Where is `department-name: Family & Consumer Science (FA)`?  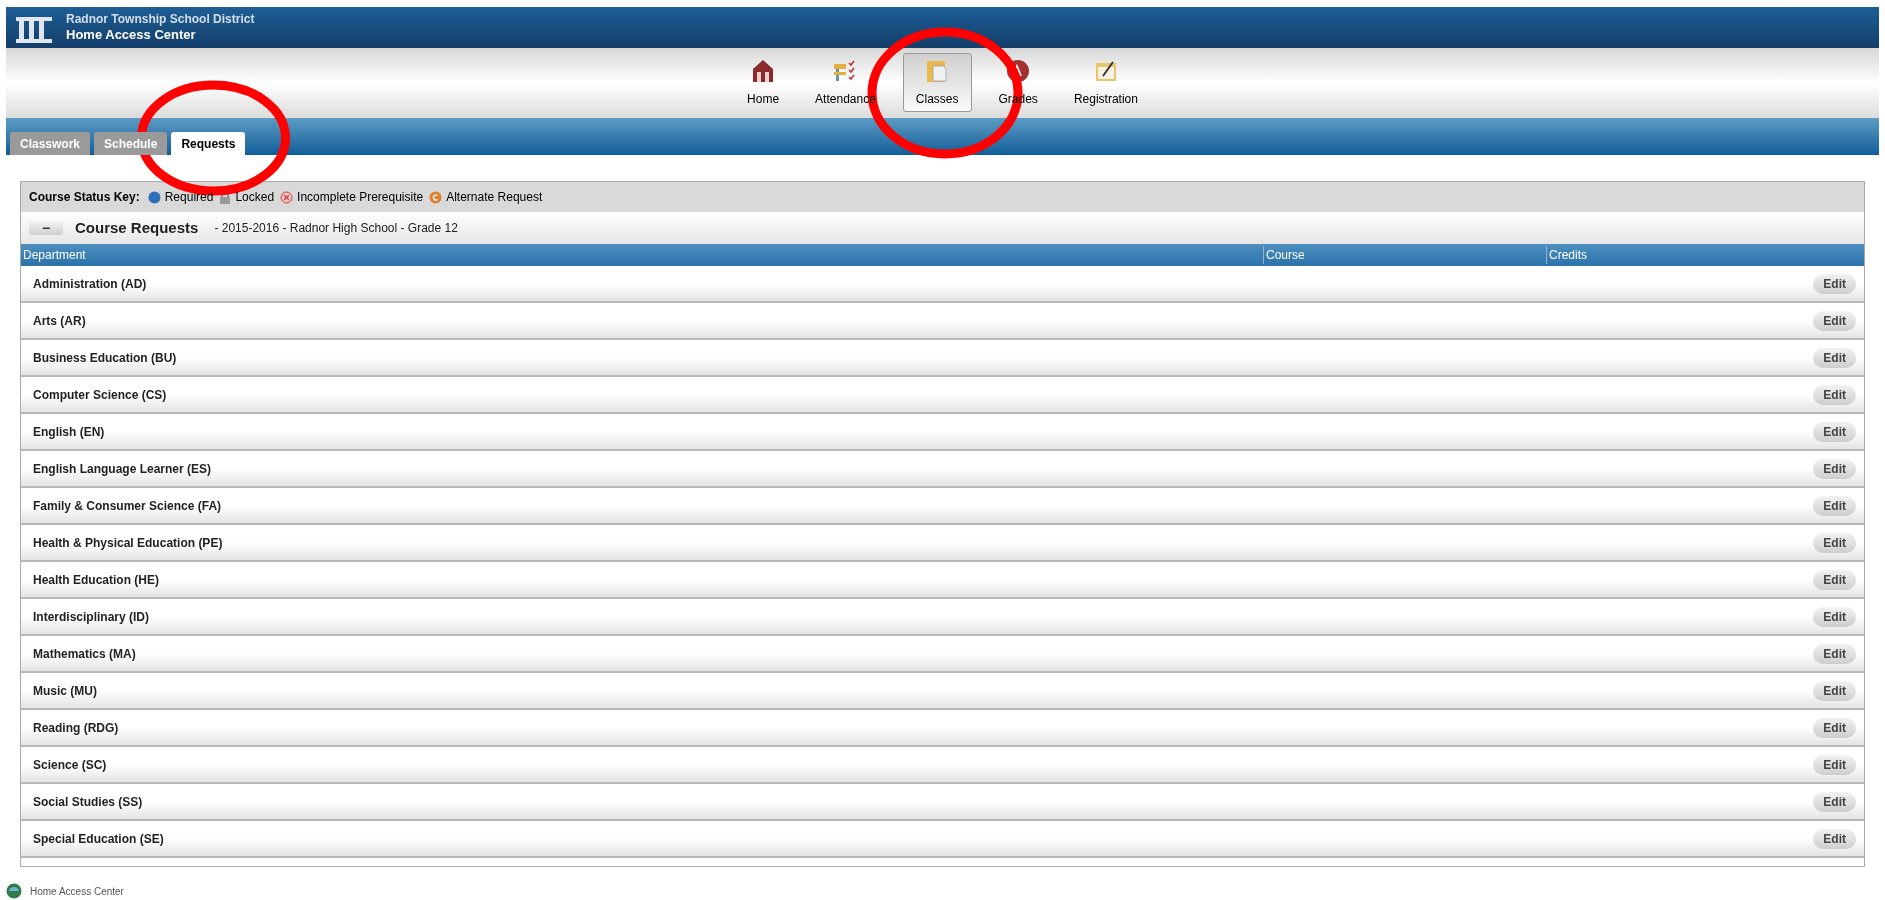 department-name: Family & Consumer Science (FA) is located at coordinates (127, 506).